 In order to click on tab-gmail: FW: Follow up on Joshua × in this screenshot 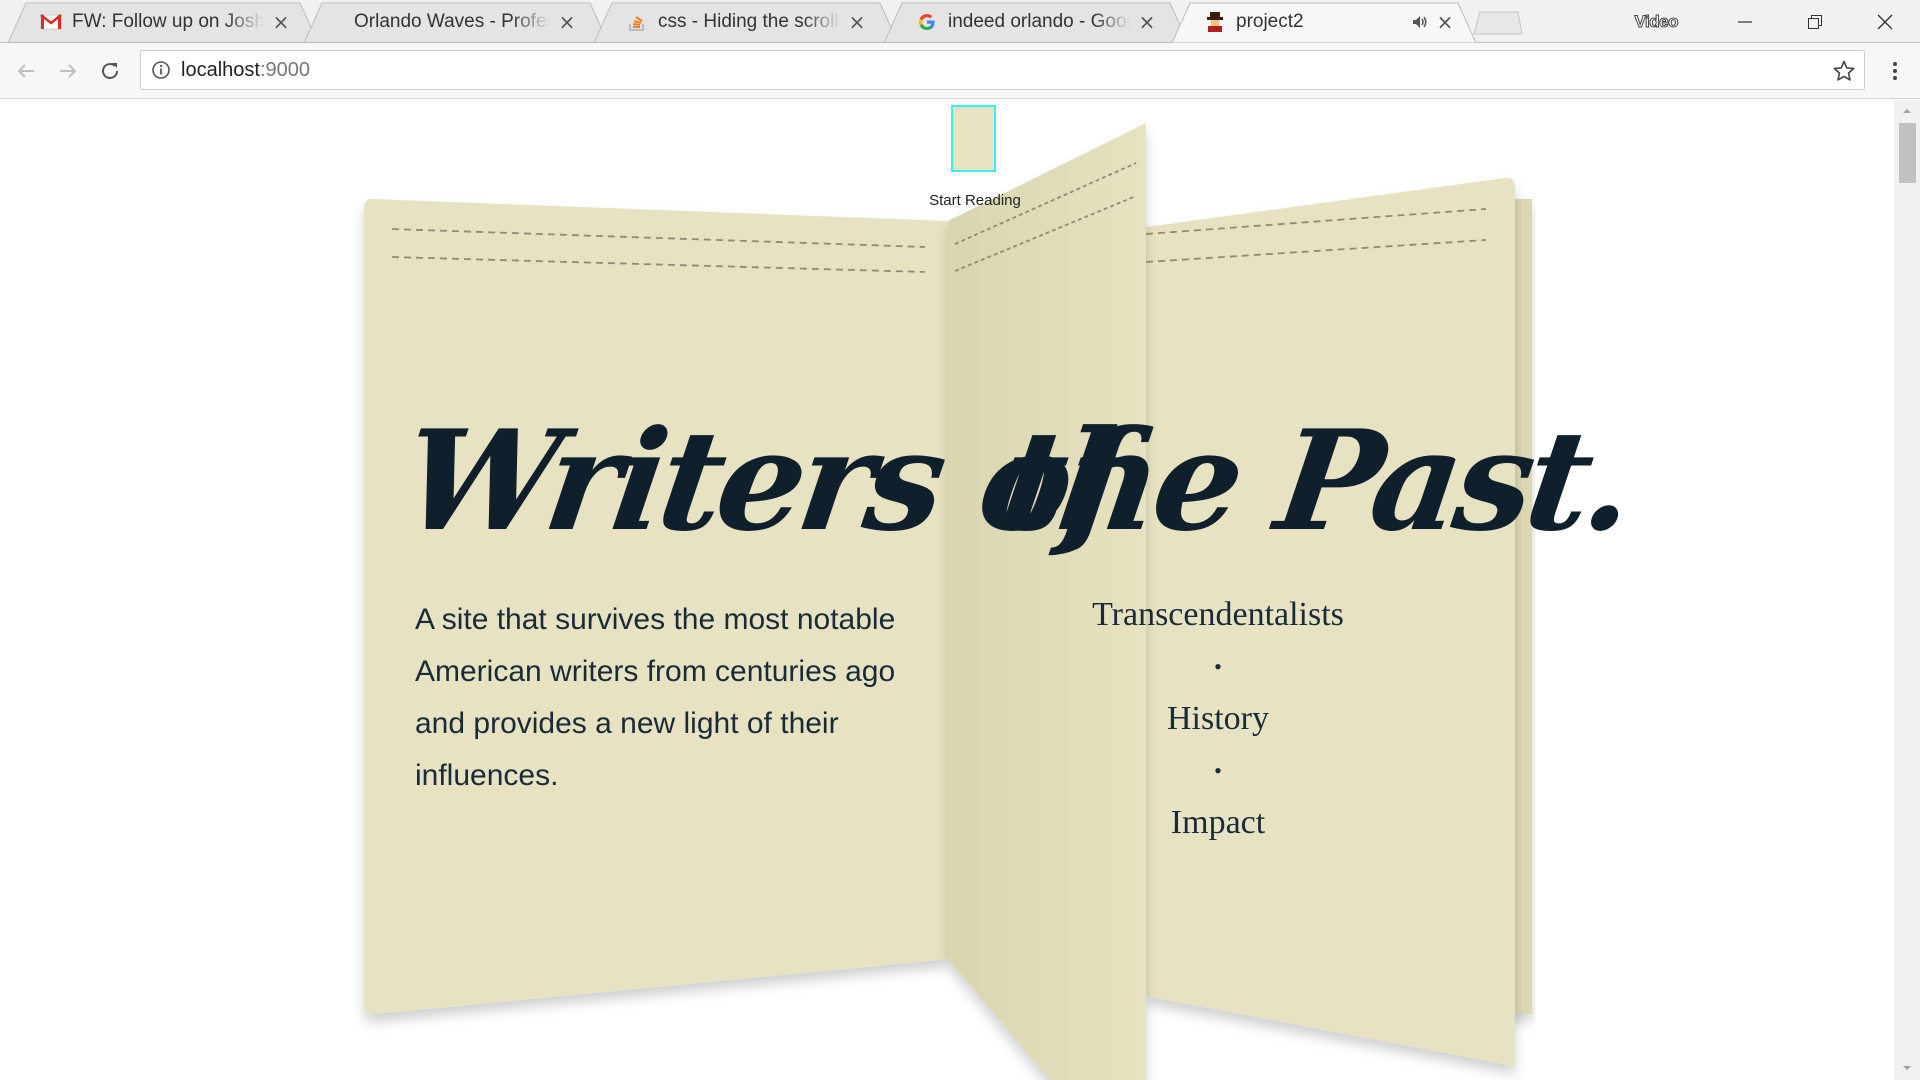, I will do `click(160, 21)`.